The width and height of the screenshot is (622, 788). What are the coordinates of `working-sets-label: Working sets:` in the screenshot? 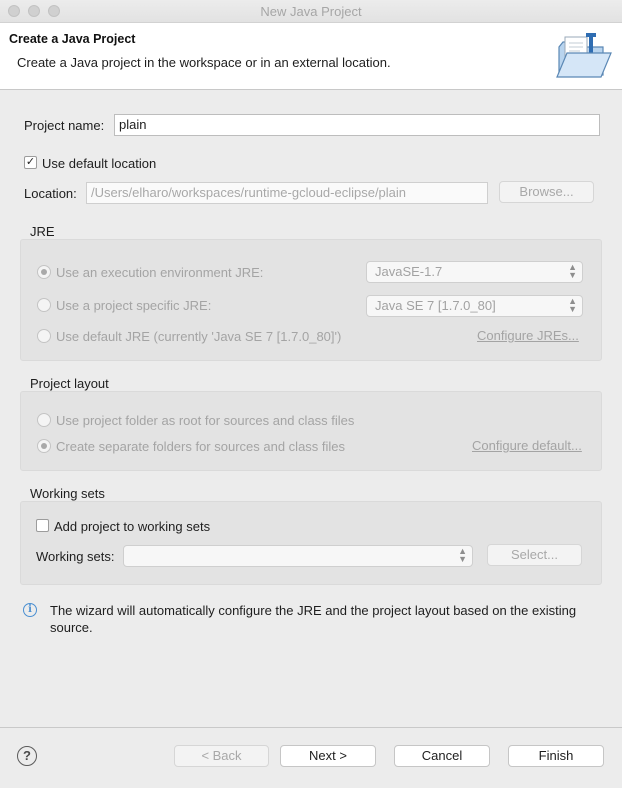 It's located at (75, 556).